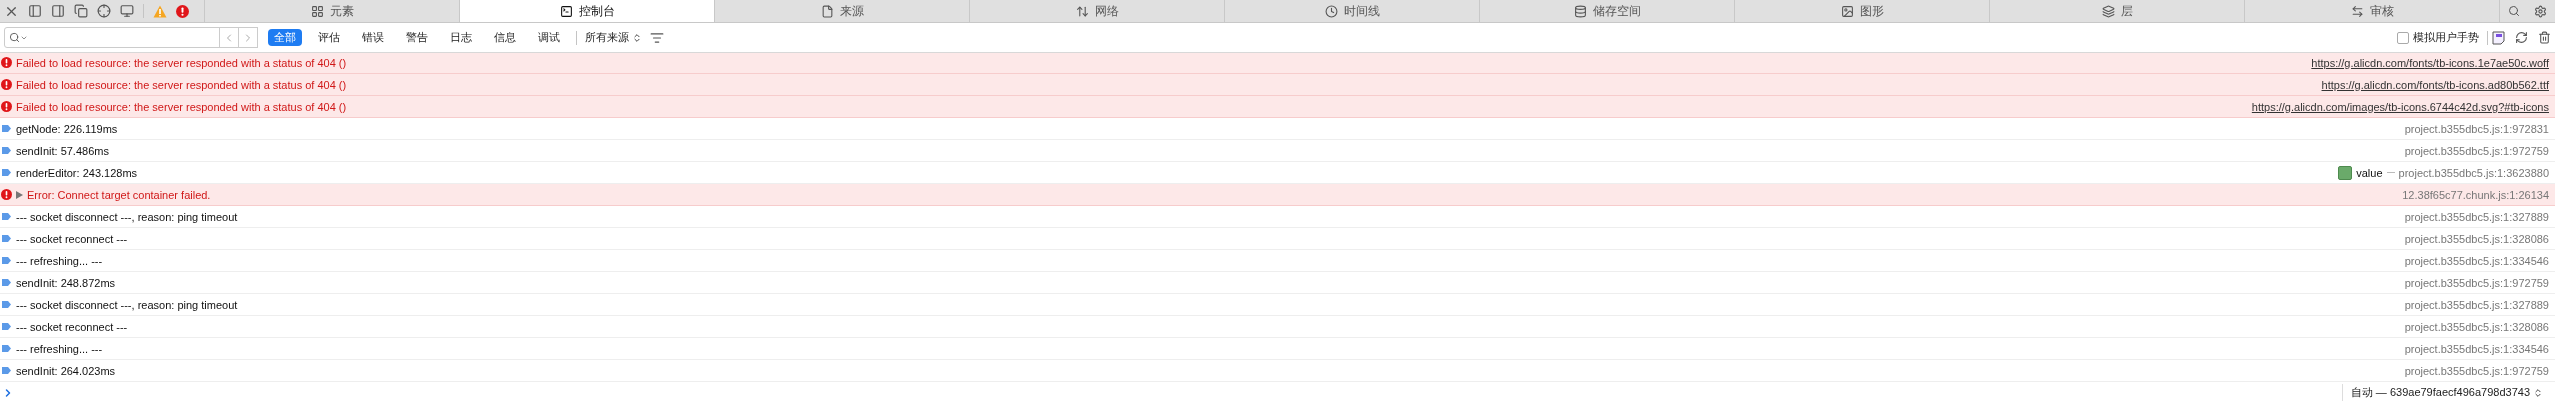 The height and width of the screenshot is (403, 2555). Describe the element at coordinates (35, 11) in the screenshot. I see `dock-left-icon` at that location.